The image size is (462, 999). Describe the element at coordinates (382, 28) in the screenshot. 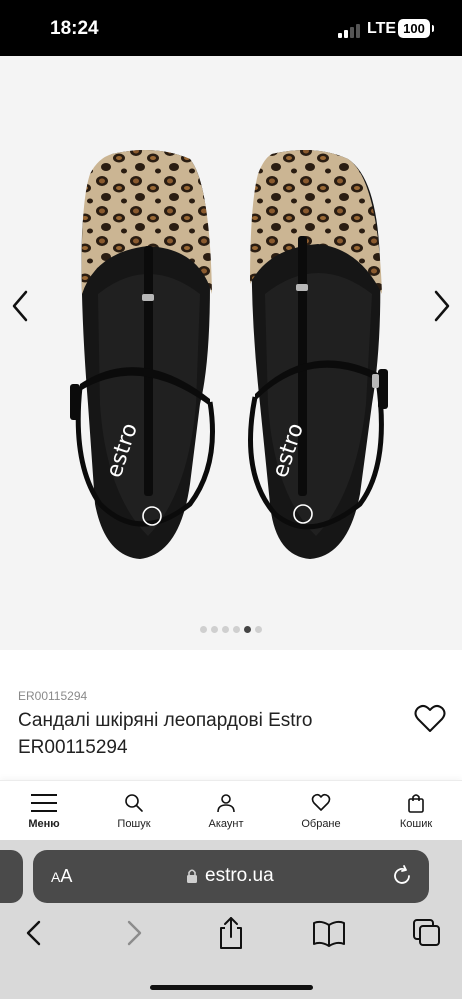

I see `network-type: LTE` at that location.